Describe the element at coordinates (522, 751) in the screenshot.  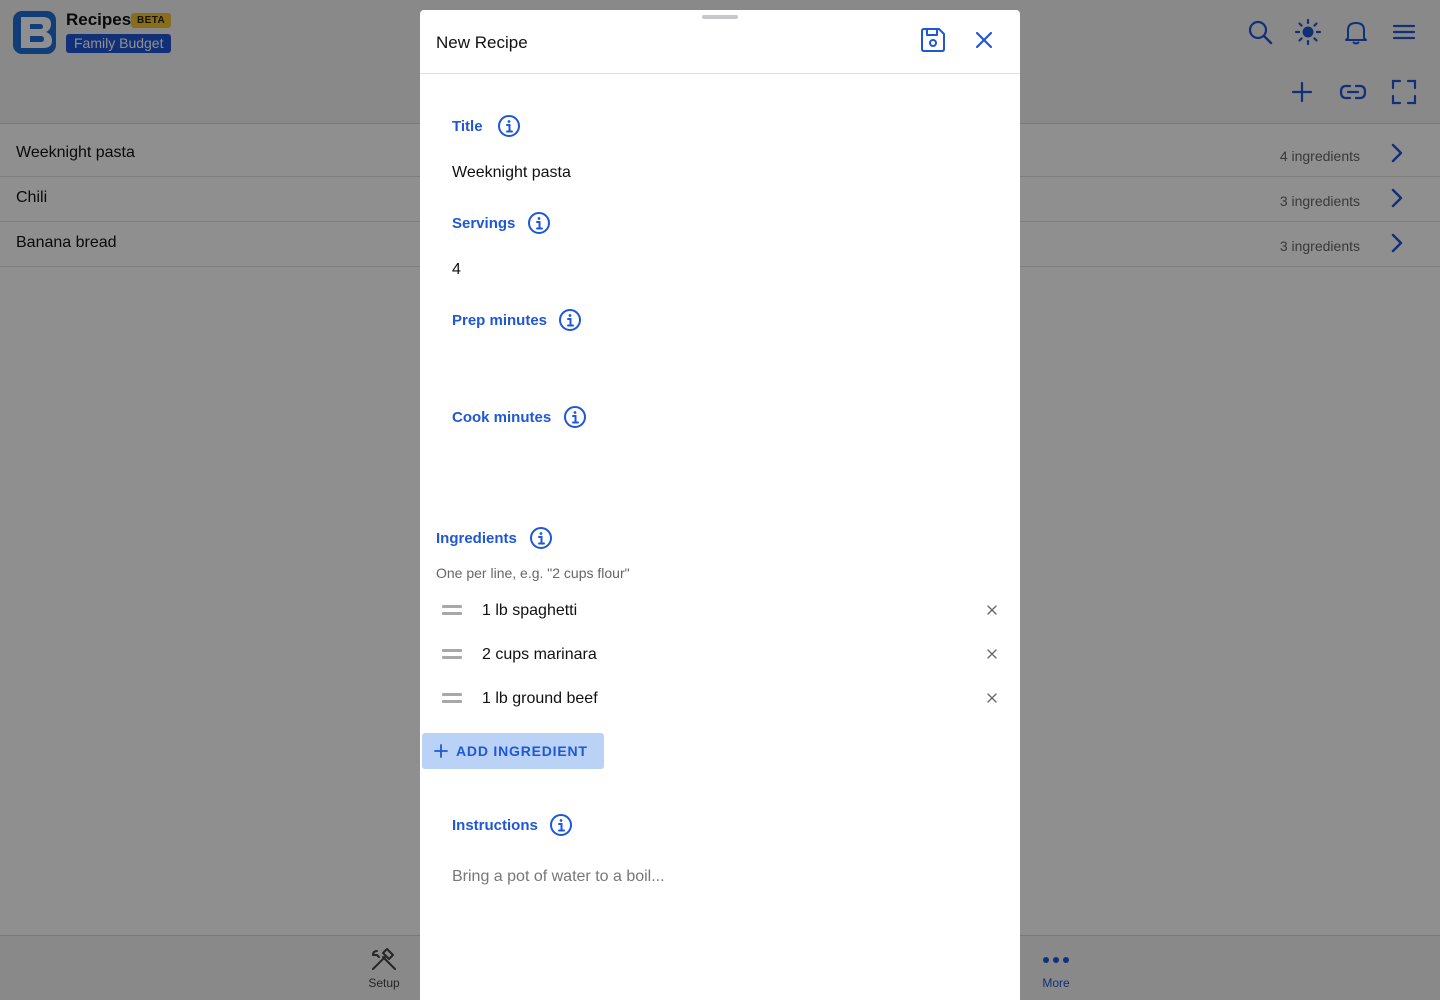
I see `add-ingredient-label: ADD INGREDIENT` at that location.